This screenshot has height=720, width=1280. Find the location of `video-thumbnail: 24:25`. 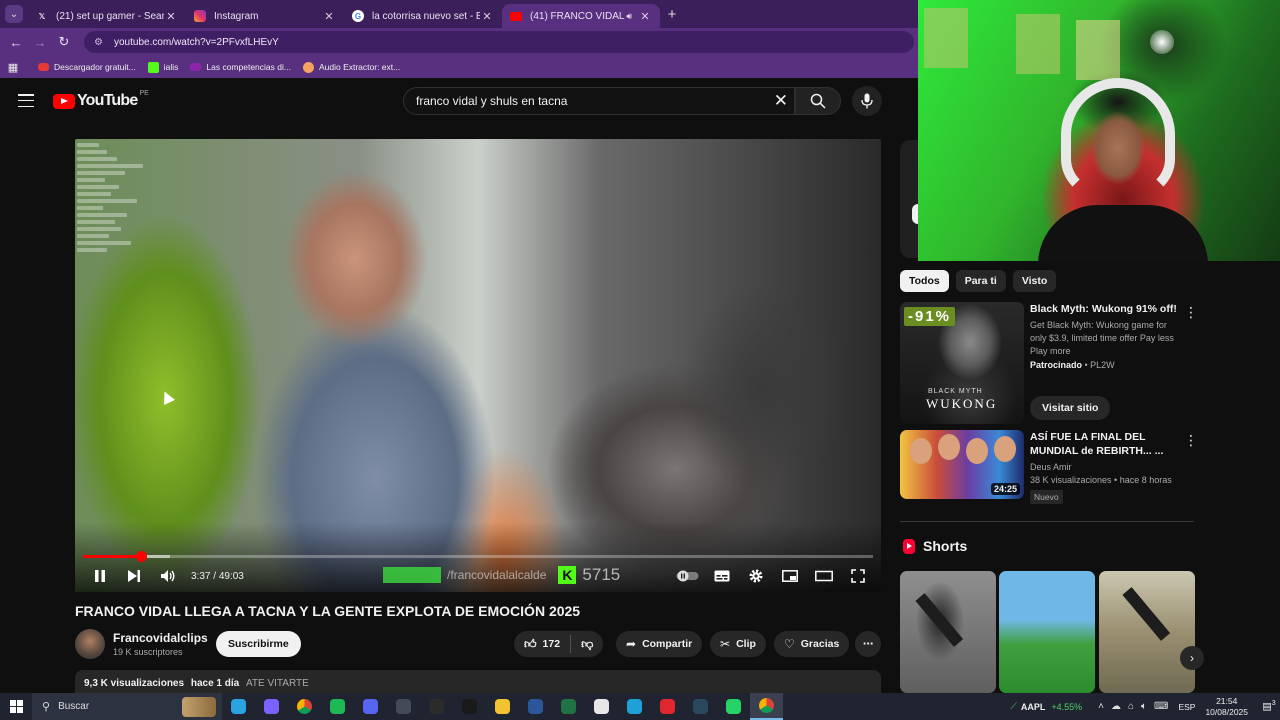

video-thumbnail: 24:25 is located at coordinates (962, 464).